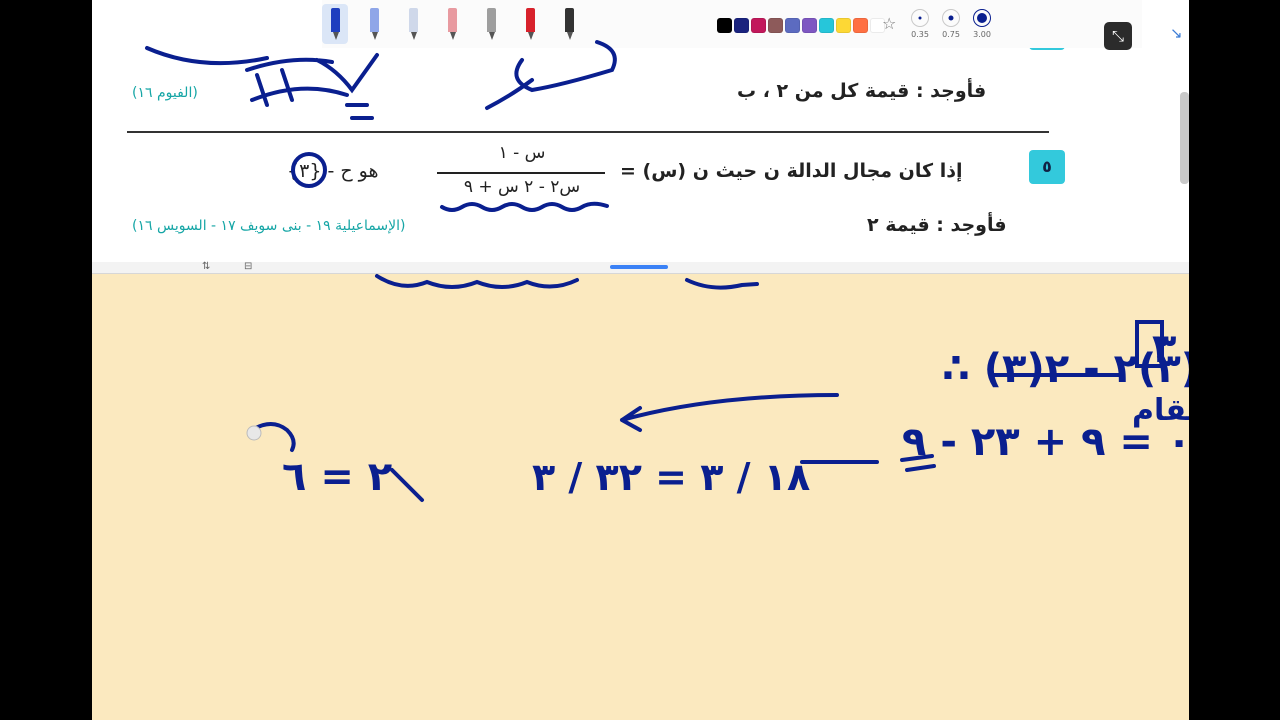 The width and height of the screenshot is (1280, 720). Describe the element at coordinates (522, 187) in the screenshot. I see `q5-denominator: س٢ - ٢ س + ٩` at that location.